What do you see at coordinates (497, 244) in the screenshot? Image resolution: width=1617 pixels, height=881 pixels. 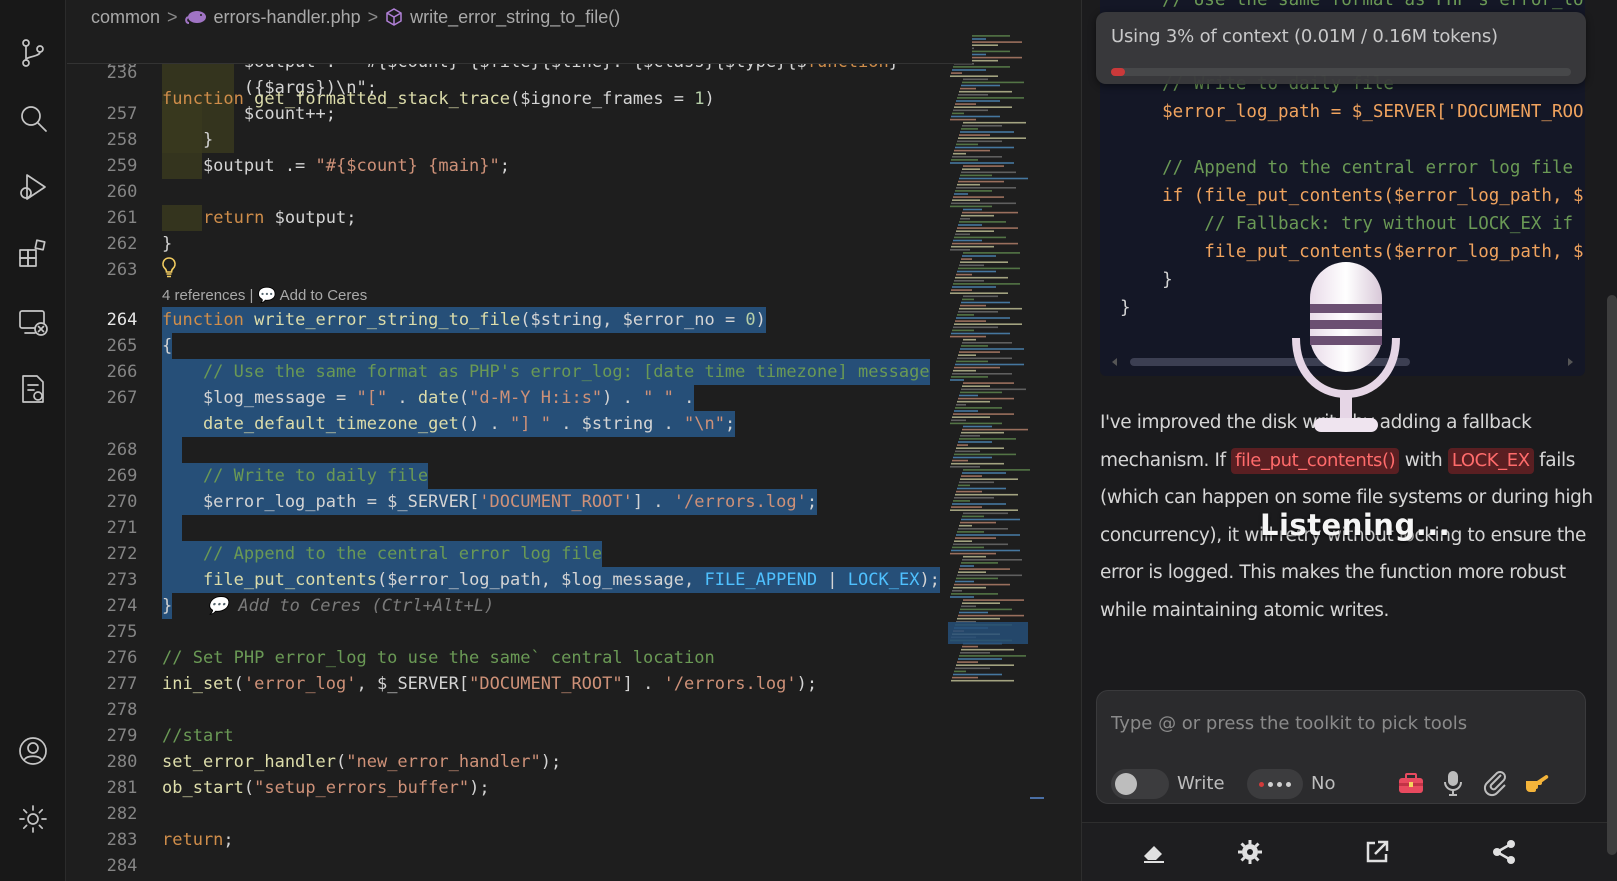 I see `code-line: 262}` at bounding box center [497, 244].